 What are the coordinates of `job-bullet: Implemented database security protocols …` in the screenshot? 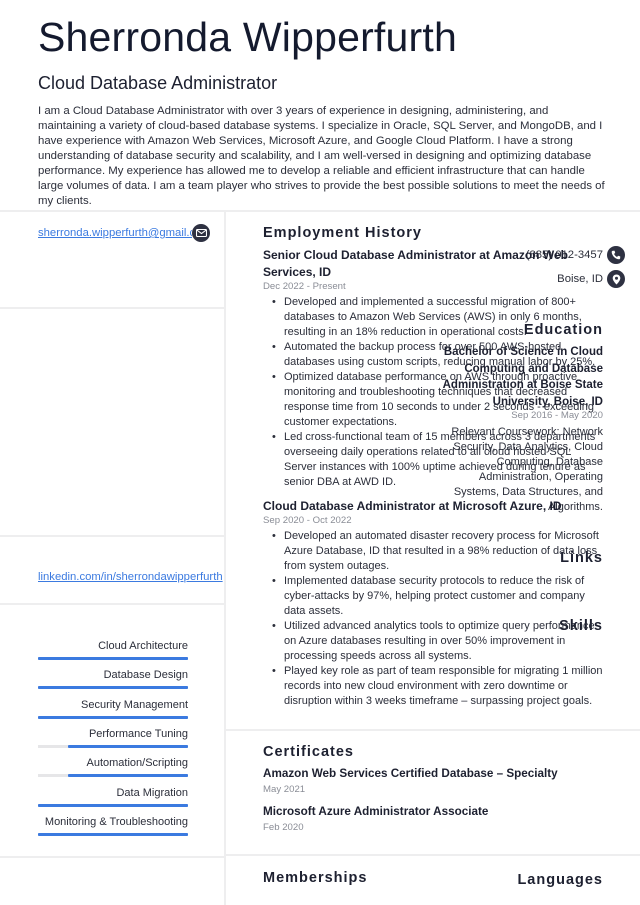 It's located at (439, 596).